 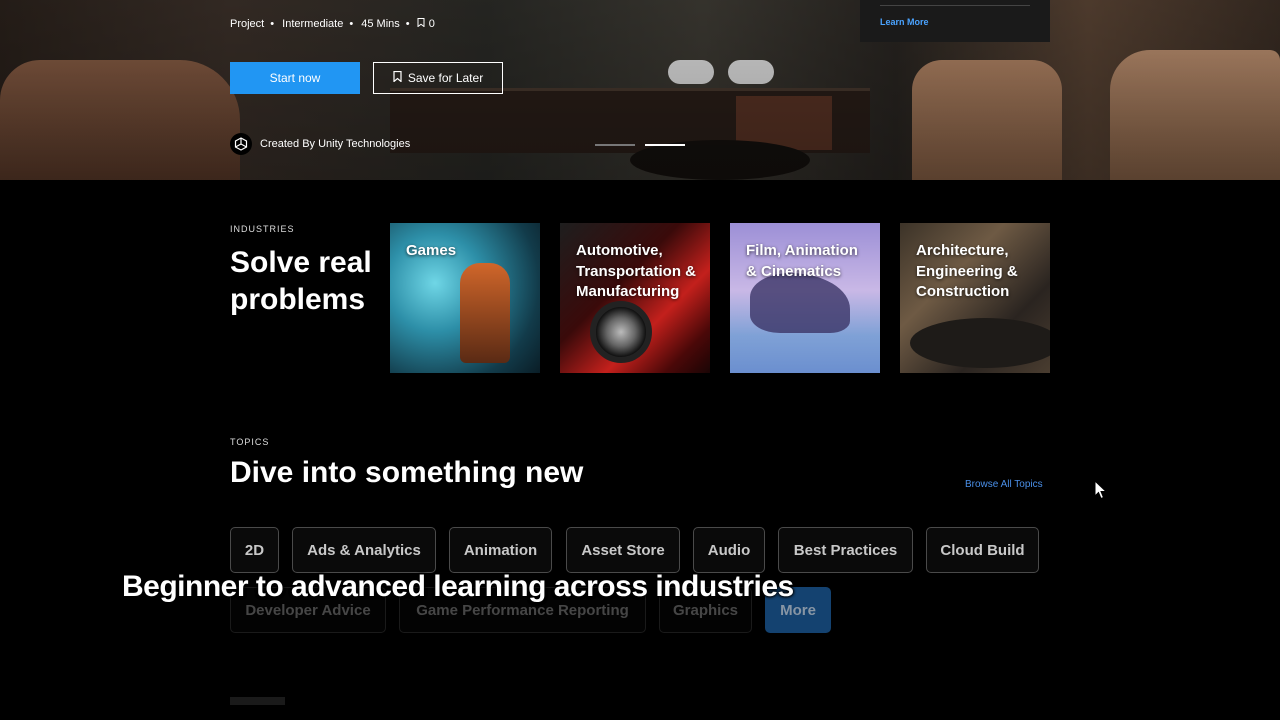 I want to click on car-wheel-image, so click(x=621, y=332).